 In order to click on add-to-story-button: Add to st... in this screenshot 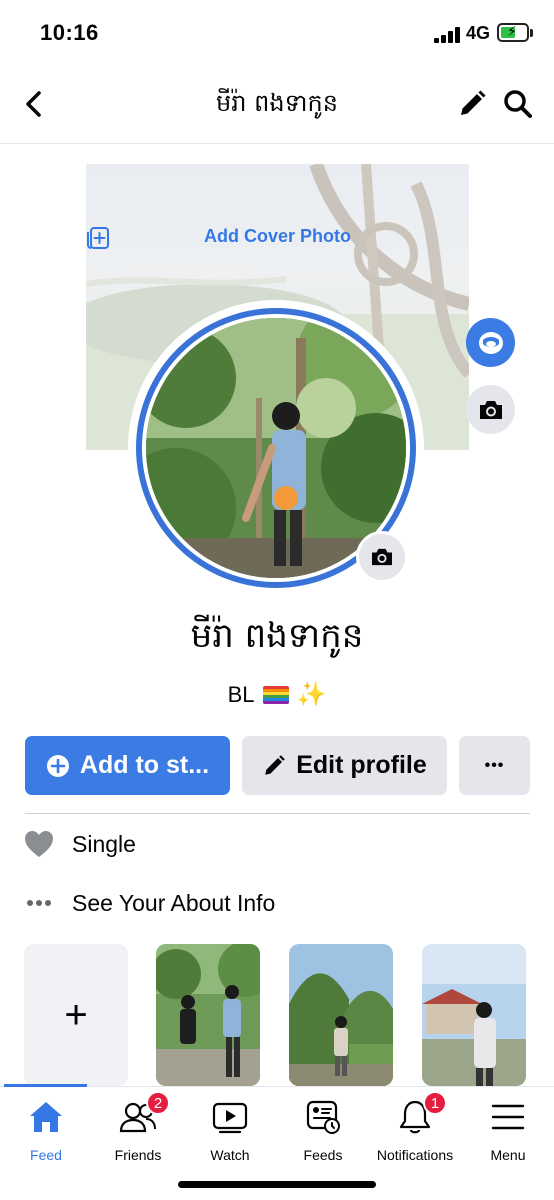, I will do `click(127, 765)`.